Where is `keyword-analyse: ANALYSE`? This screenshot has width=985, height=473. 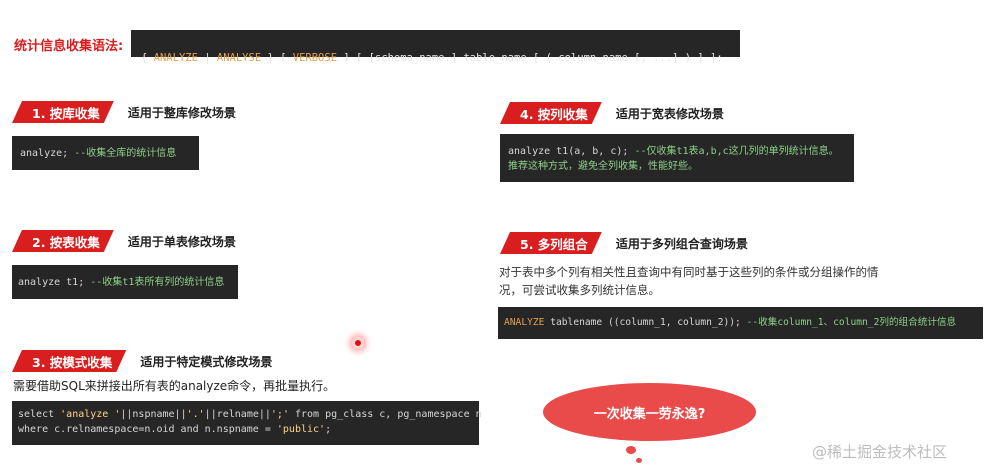
keyword-analyse: ANALYSE is located at coordinates (239, 58).